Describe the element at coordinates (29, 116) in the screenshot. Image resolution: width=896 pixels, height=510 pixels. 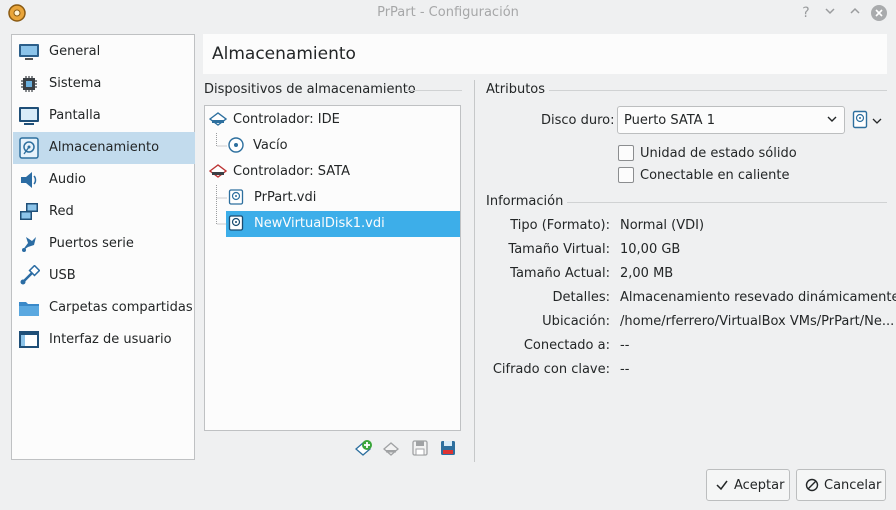
I see `display-icon` at that location.